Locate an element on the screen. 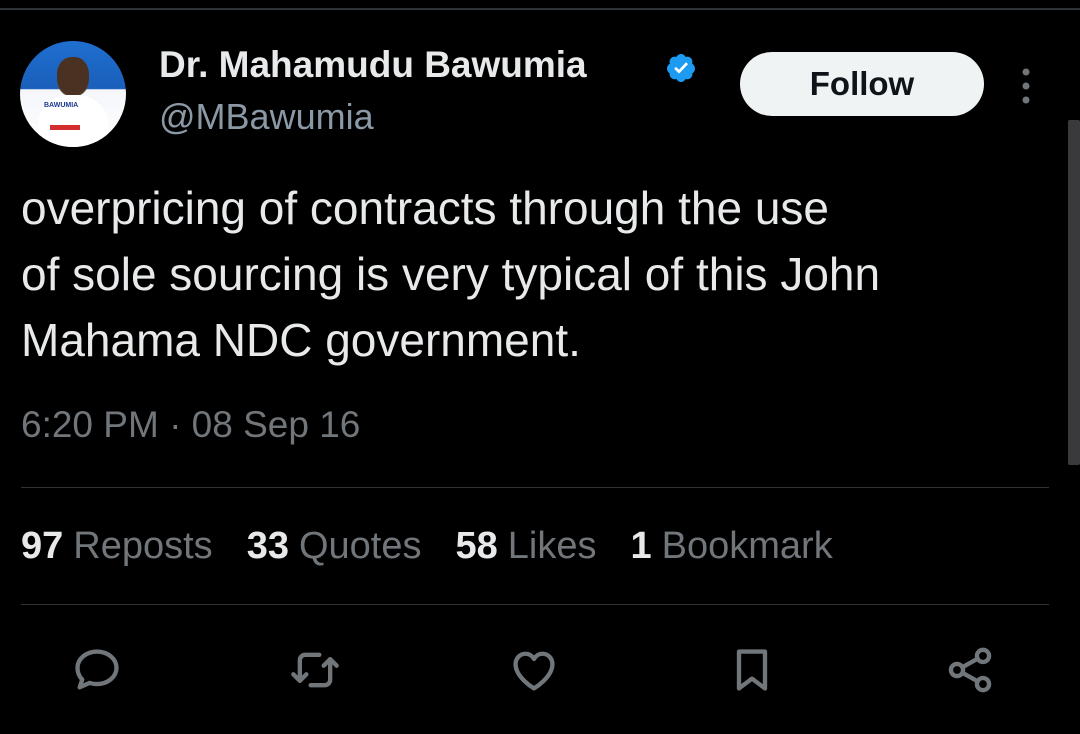 The image size is (1080, 734). share-button is located at coordinates (970, 670).